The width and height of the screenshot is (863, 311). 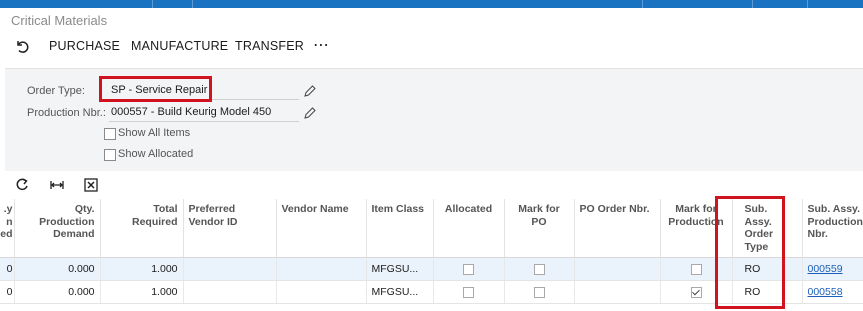 I want to click on cell-sub-assy-production-nbr: 000558, so click(x=832, y=292).